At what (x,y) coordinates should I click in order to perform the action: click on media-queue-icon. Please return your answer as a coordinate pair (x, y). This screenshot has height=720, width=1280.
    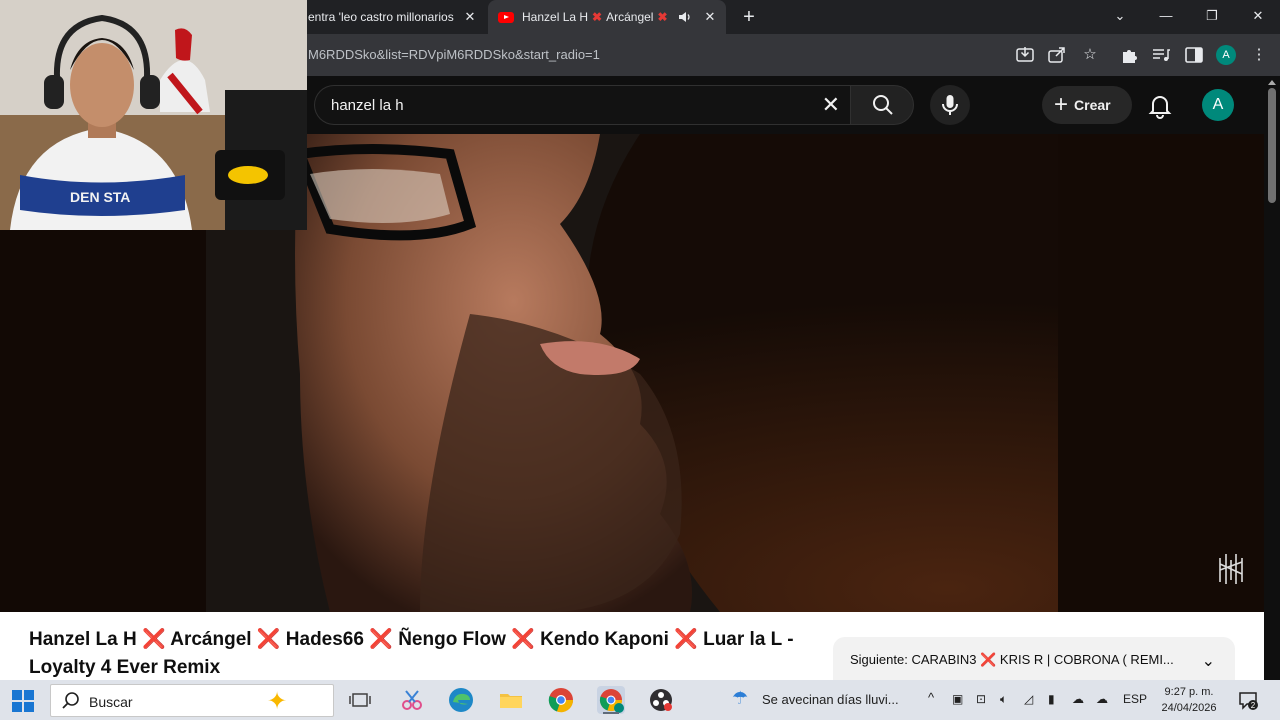
    Looking at the image, I should click on (1161, 55).